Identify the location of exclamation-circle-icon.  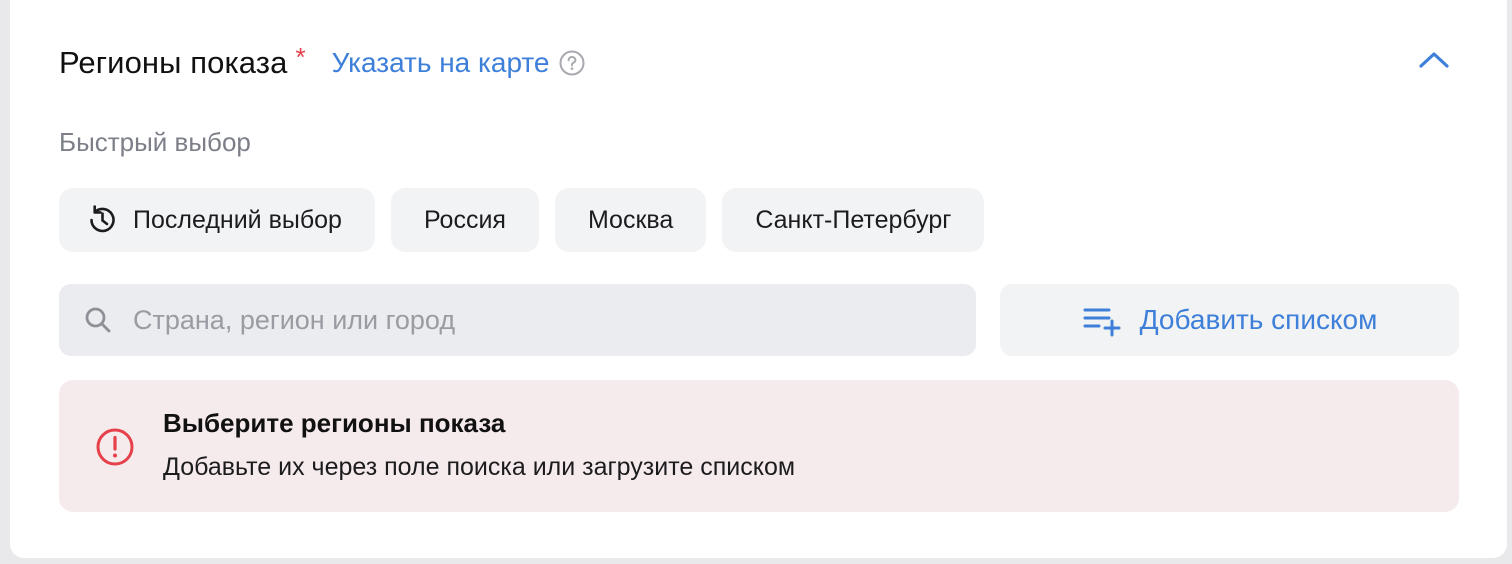
(115, 447).